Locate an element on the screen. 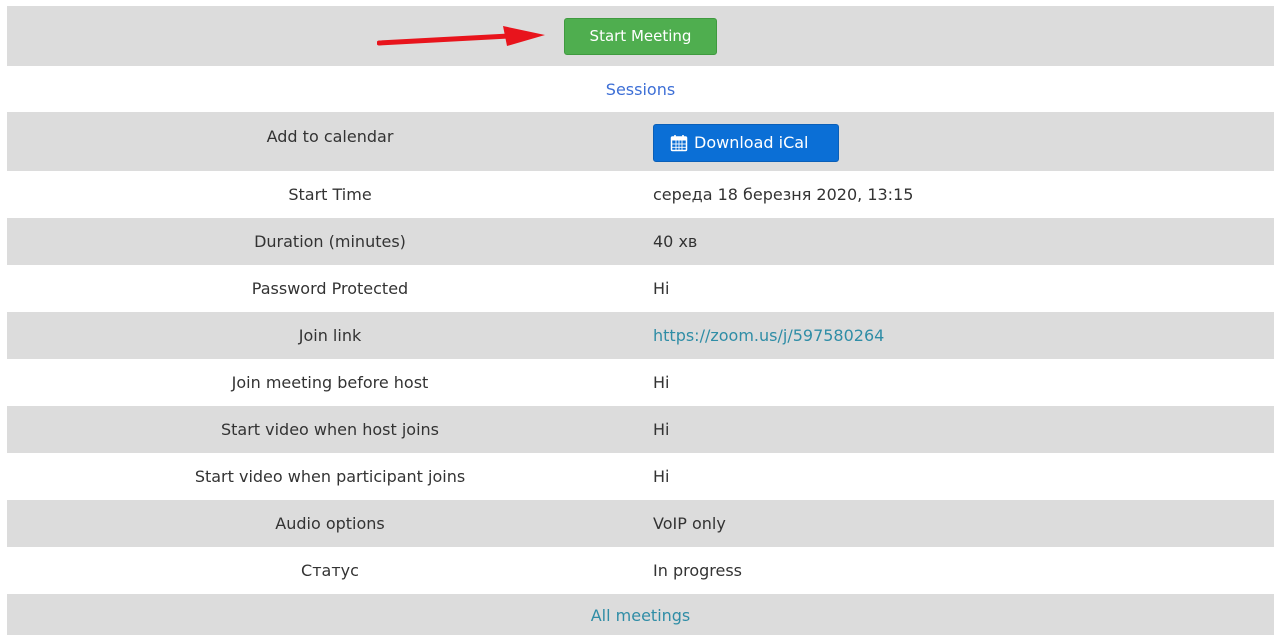 The width and height of the screenshot is (1275, 635). download-ical-label: Download iCal is located at coordinates (751, 142).